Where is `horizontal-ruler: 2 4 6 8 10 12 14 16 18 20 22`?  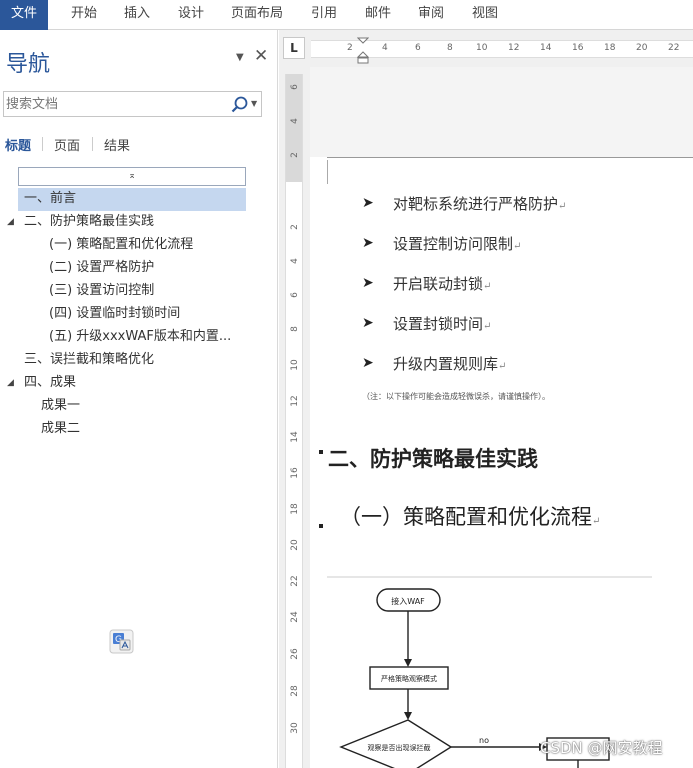
horizontal-ruler: 2 4 6 8 10 12 14 16 18 20 22 is located at coordinates (502, 50).